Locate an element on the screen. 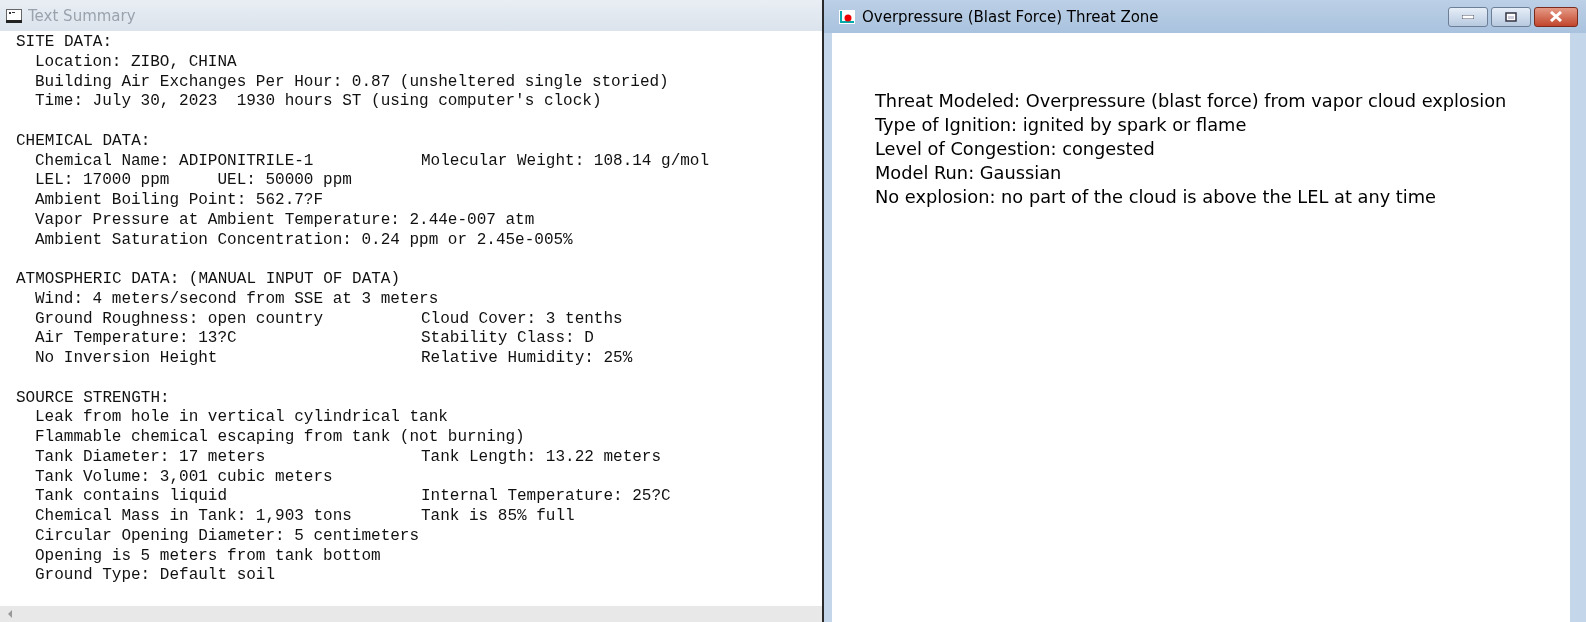  summary-line: Ambient Boiling Point: 562.7?F is located at coordinates (180, 201).